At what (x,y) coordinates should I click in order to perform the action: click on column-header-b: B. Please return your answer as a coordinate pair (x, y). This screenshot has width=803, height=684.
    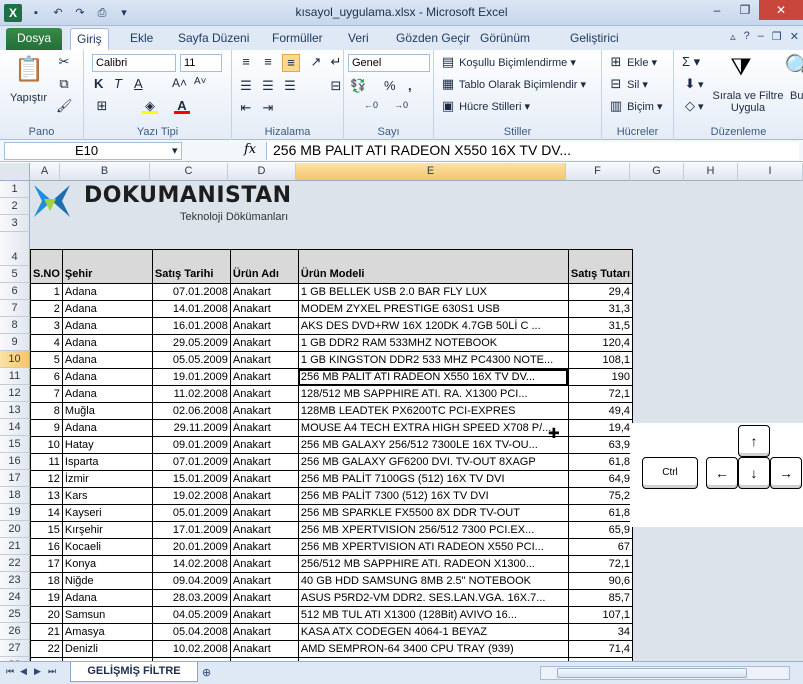
    Looking at the image, I should click on (105, 172).